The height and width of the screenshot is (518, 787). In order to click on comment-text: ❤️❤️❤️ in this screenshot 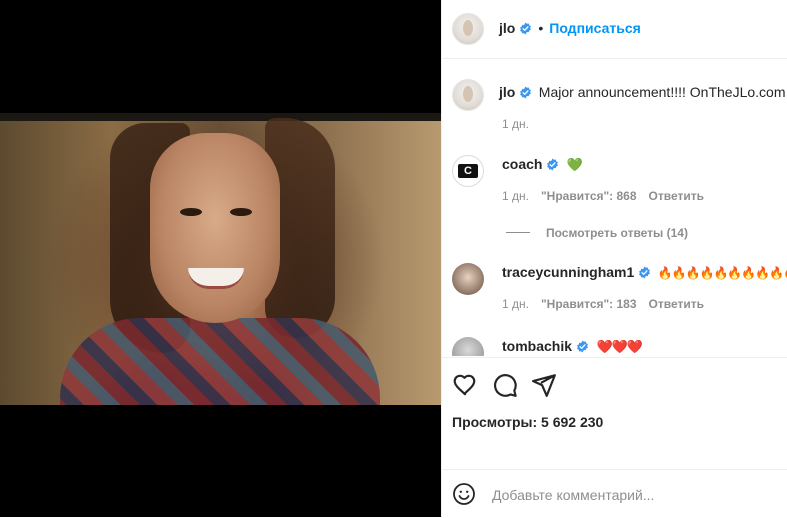, I will do `click(619, 346)`.